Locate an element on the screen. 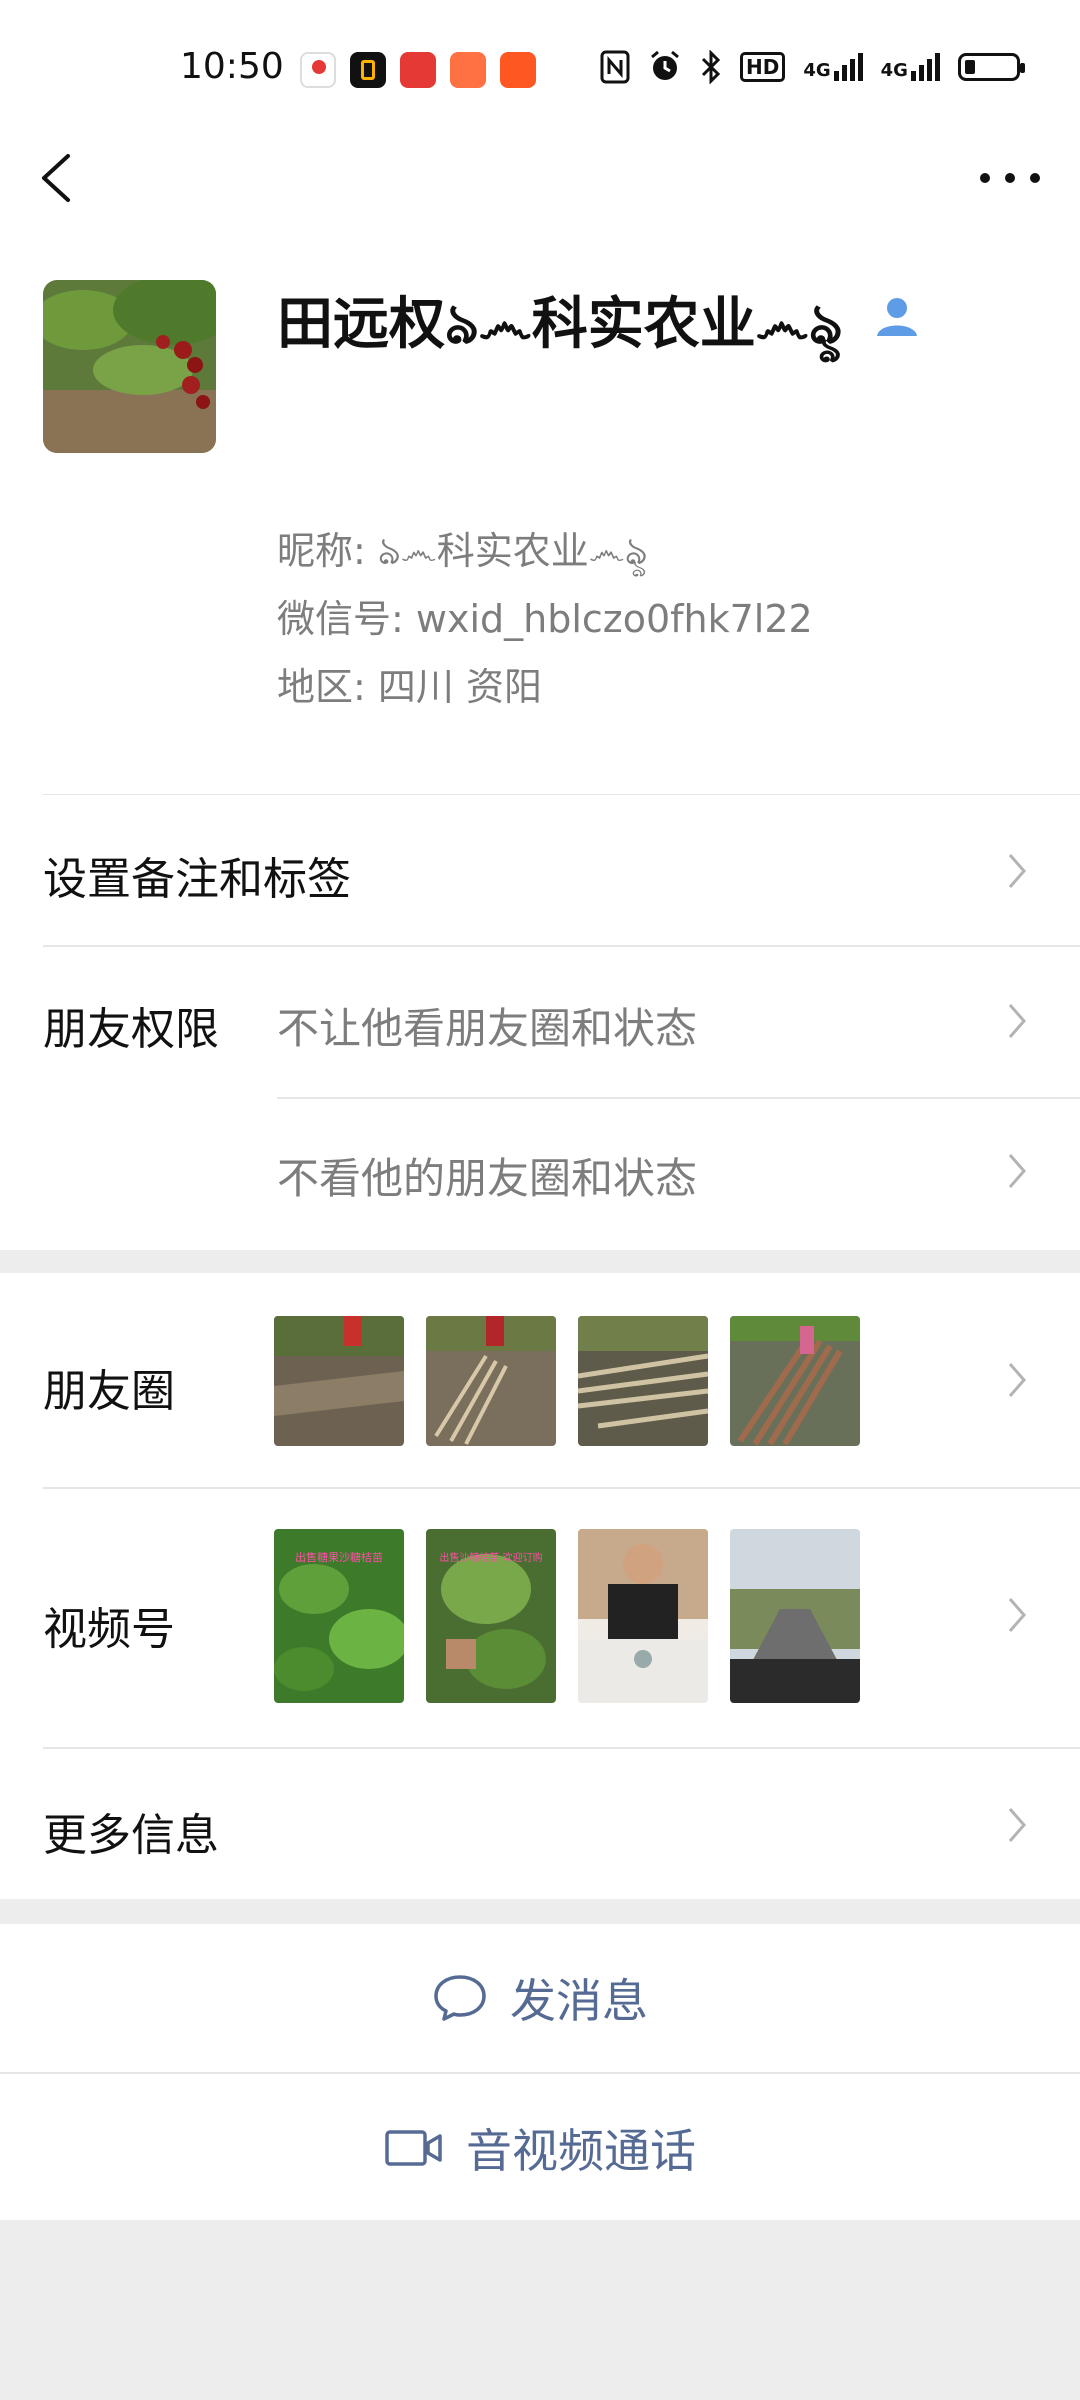 This screenshot has height=2400, width=1080. permission-row-1: 朋友权限 不让他看朋友圈和状态 is located at coordinates (540, 1022).